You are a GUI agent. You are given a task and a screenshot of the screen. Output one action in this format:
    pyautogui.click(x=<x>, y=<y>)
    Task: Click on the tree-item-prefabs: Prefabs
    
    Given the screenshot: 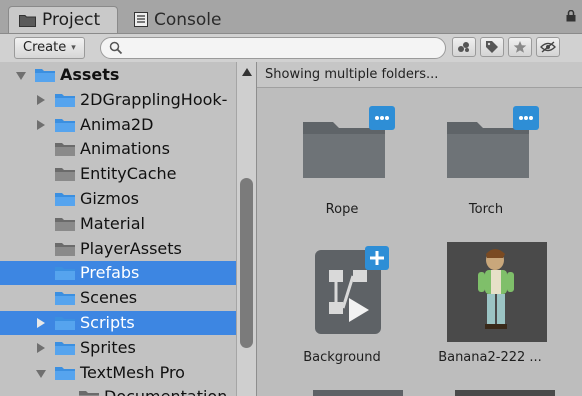 What is the action you would take?
    pyautogui.click(x=118, y=273)
    